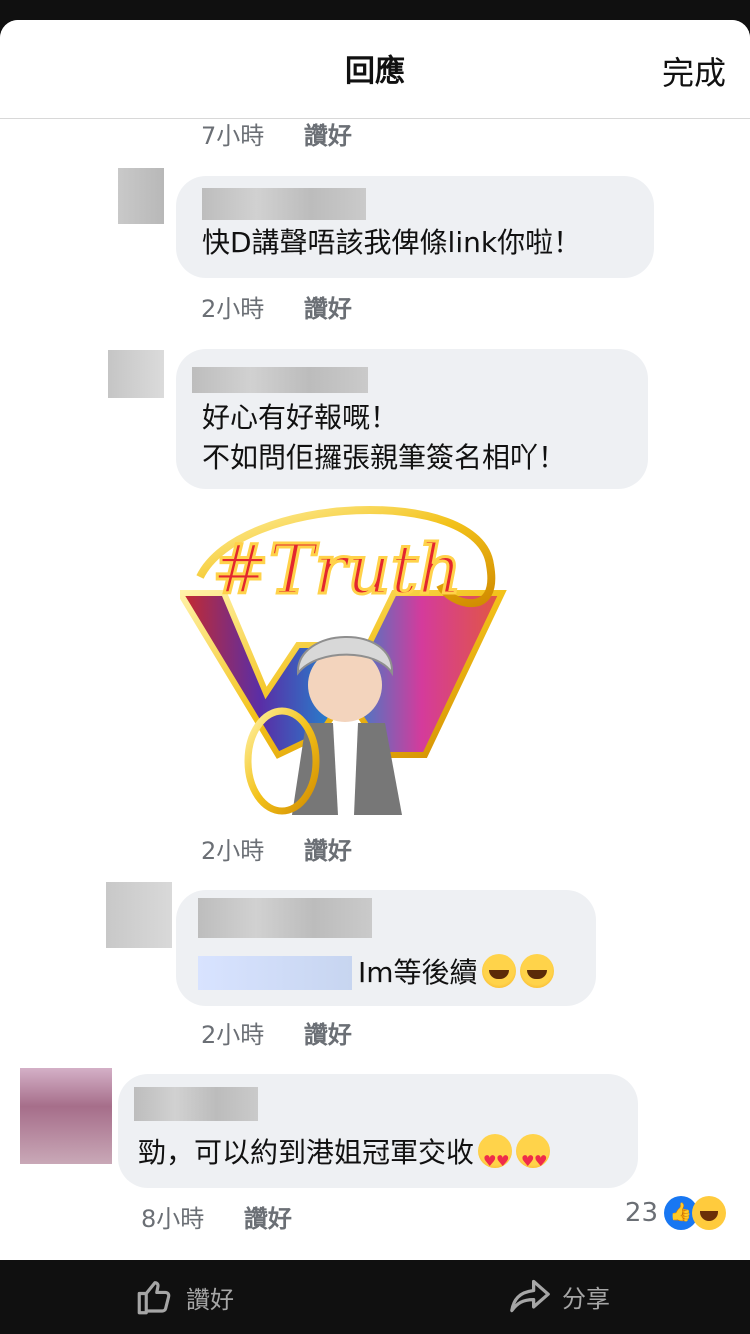 Image resolution: width=750 pixels, height=1334 pixels. What do you see at coordinates (275, 973) in the screenshot?
I see `blurred-mention` at bounding box center [275, 973].